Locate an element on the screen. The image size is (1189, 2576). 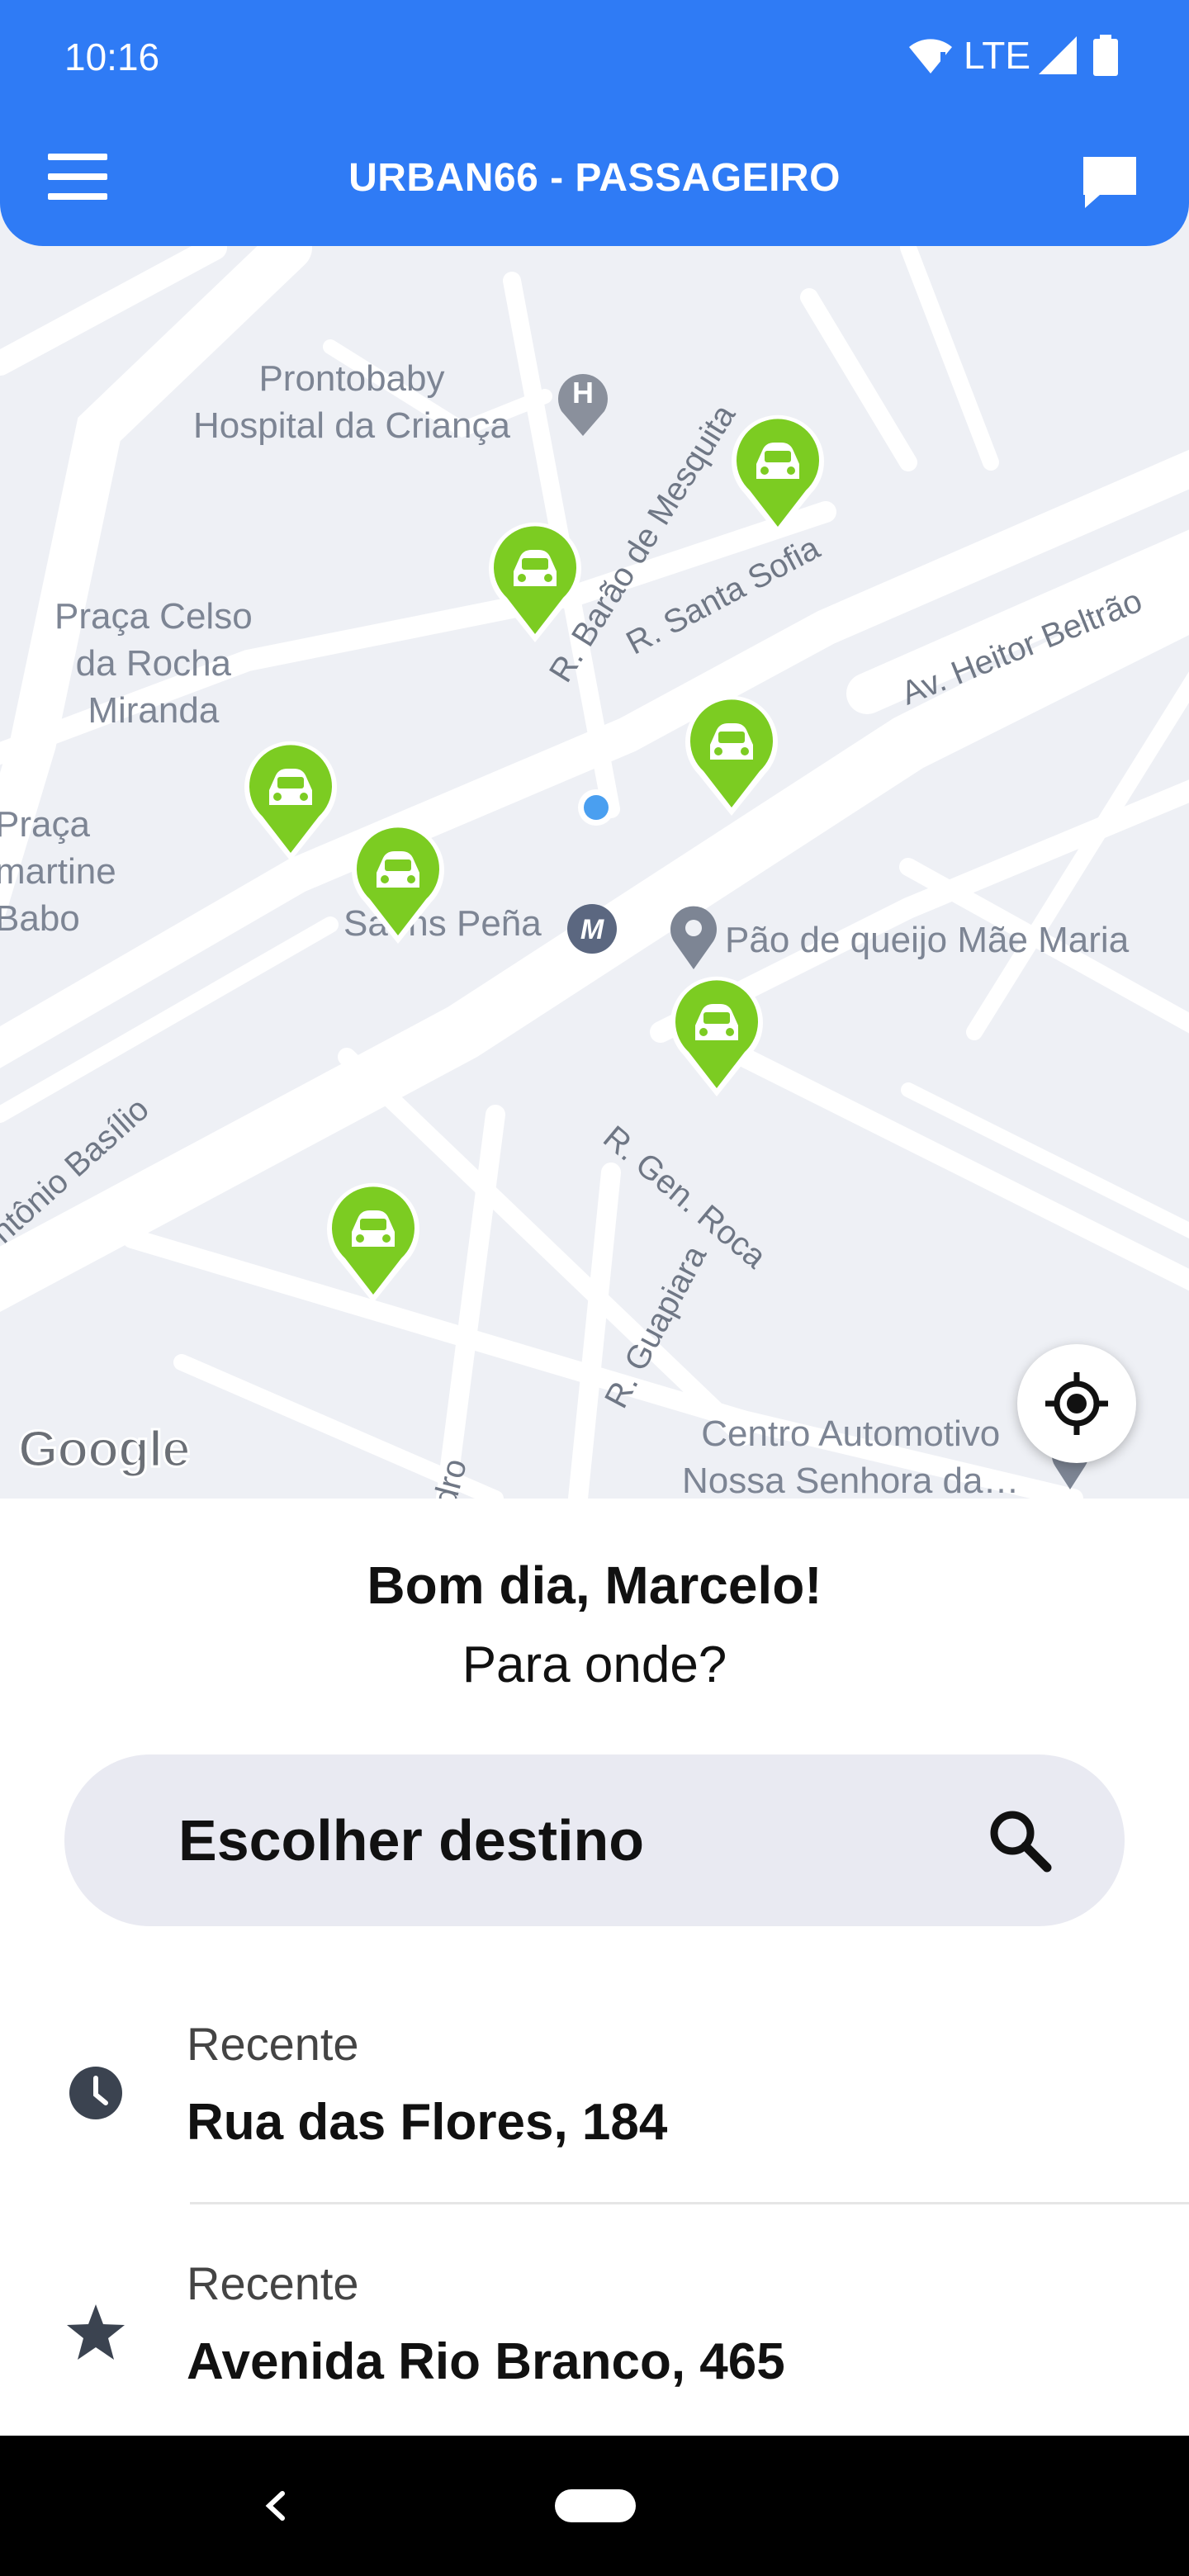
status-icons: LTE is located at coordinates (1013, 55).